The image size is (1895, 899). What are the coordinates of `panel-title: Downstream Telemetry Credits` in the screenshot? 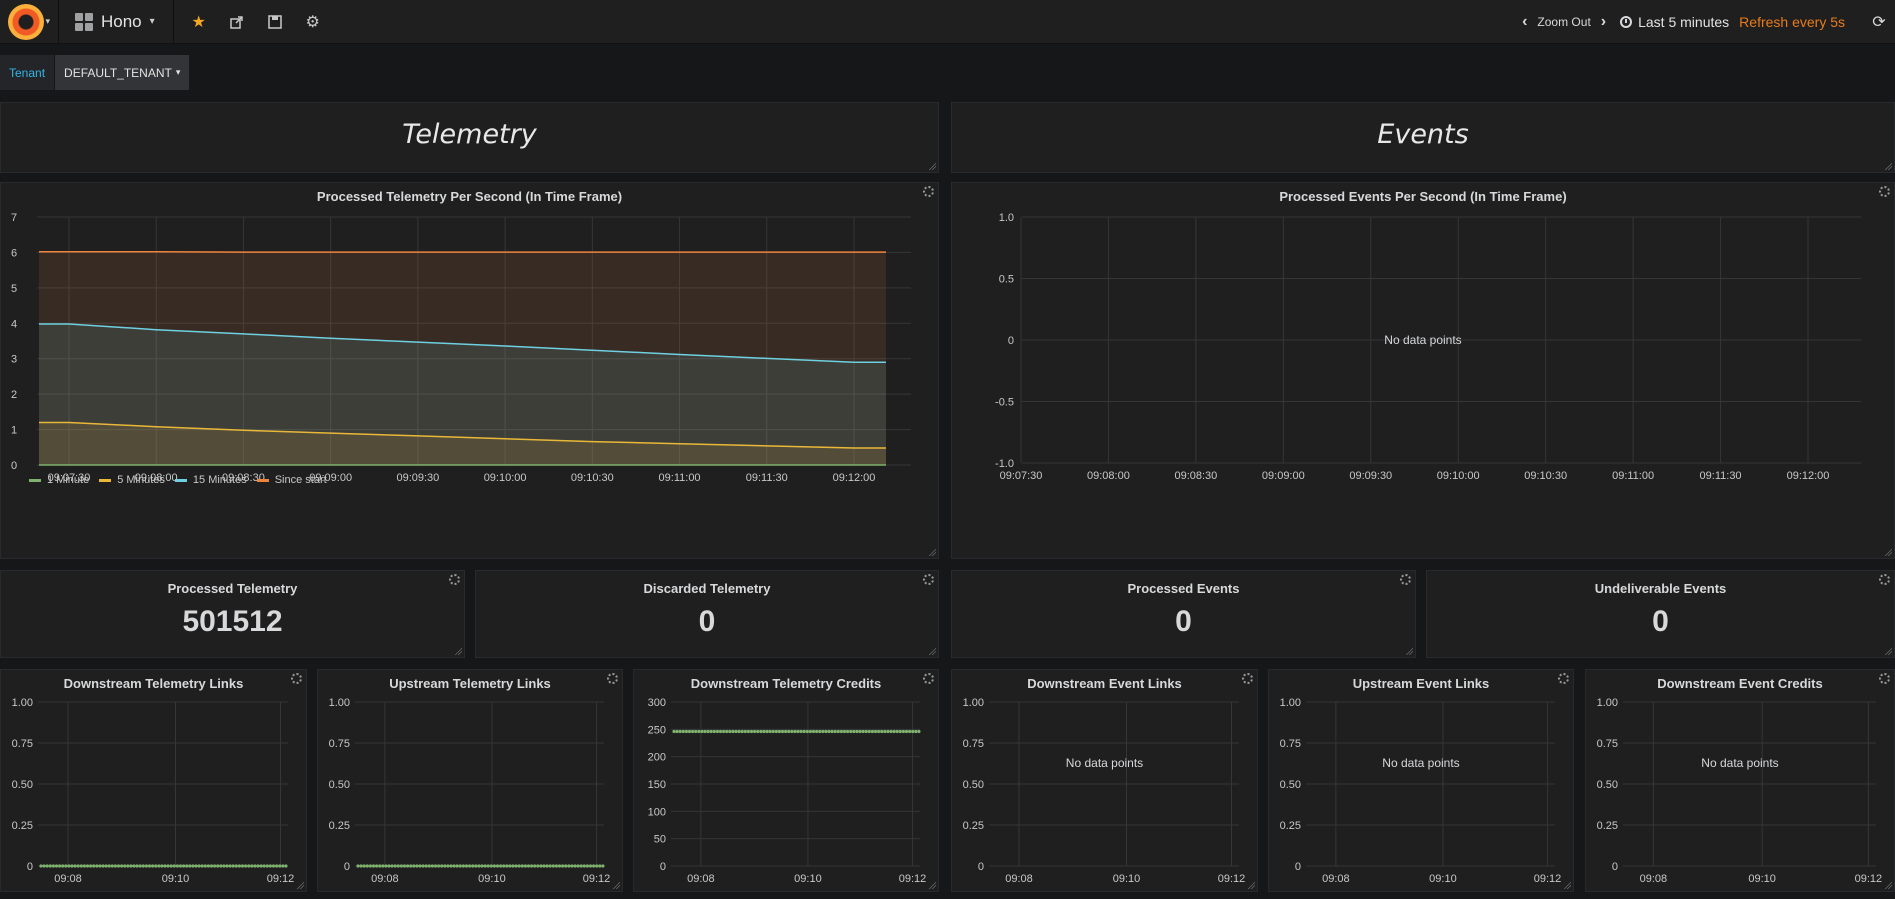 It's located at (786, 683).